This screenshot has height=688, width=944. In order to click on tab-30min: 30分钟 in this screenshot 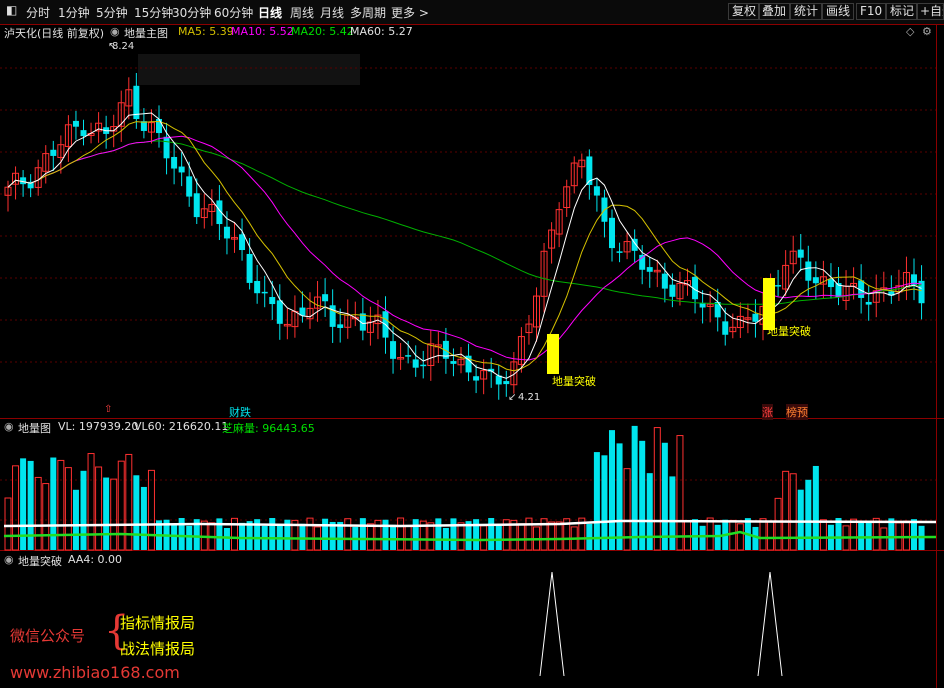, I will do `click(191, 12)`.